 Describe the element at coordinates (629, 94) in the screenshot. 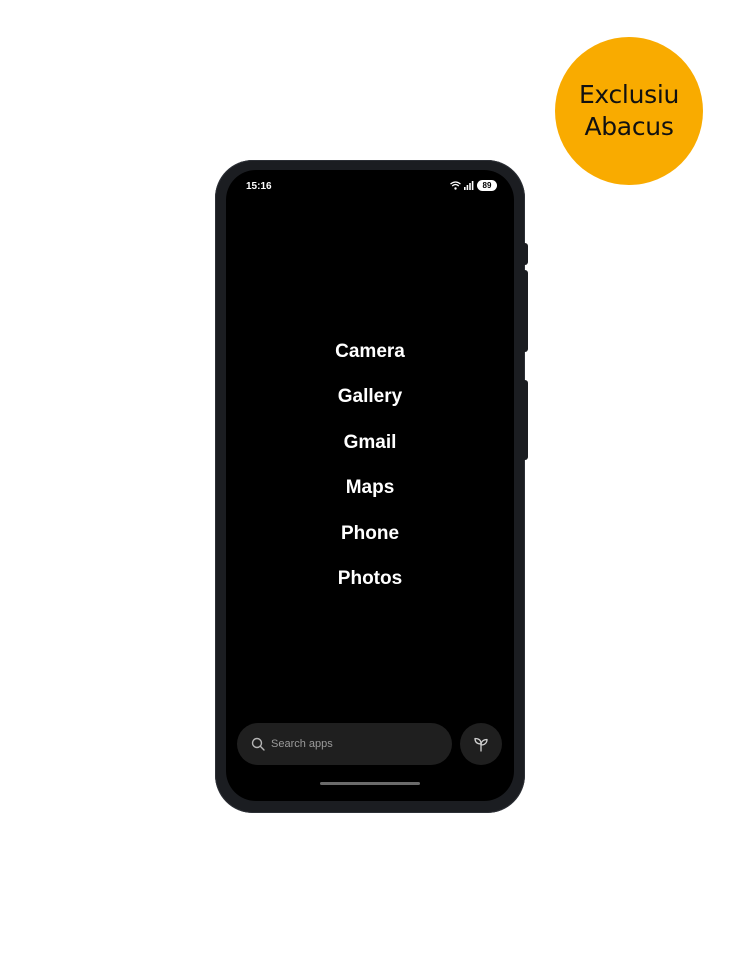

I see `badge-line-1: Exclusiu` at that location.